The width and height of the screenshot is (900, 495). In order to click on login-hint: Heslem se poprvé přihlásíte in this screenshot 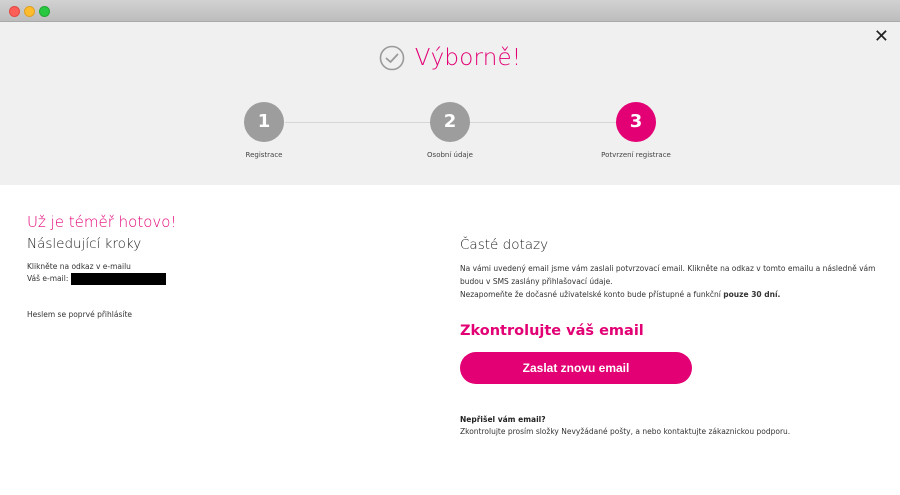, I will do `click(79, 314)`.